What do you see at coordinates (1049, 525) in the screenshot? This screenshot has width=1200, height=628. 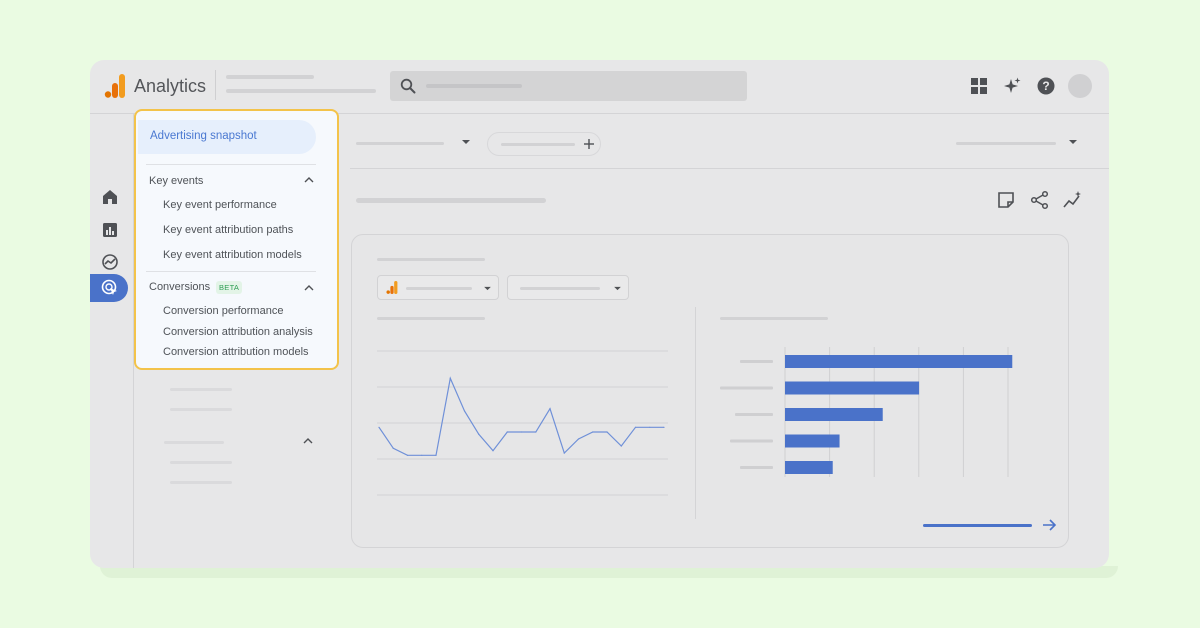 I see `arrow-right-icon` at bounding box center [1049, 525].